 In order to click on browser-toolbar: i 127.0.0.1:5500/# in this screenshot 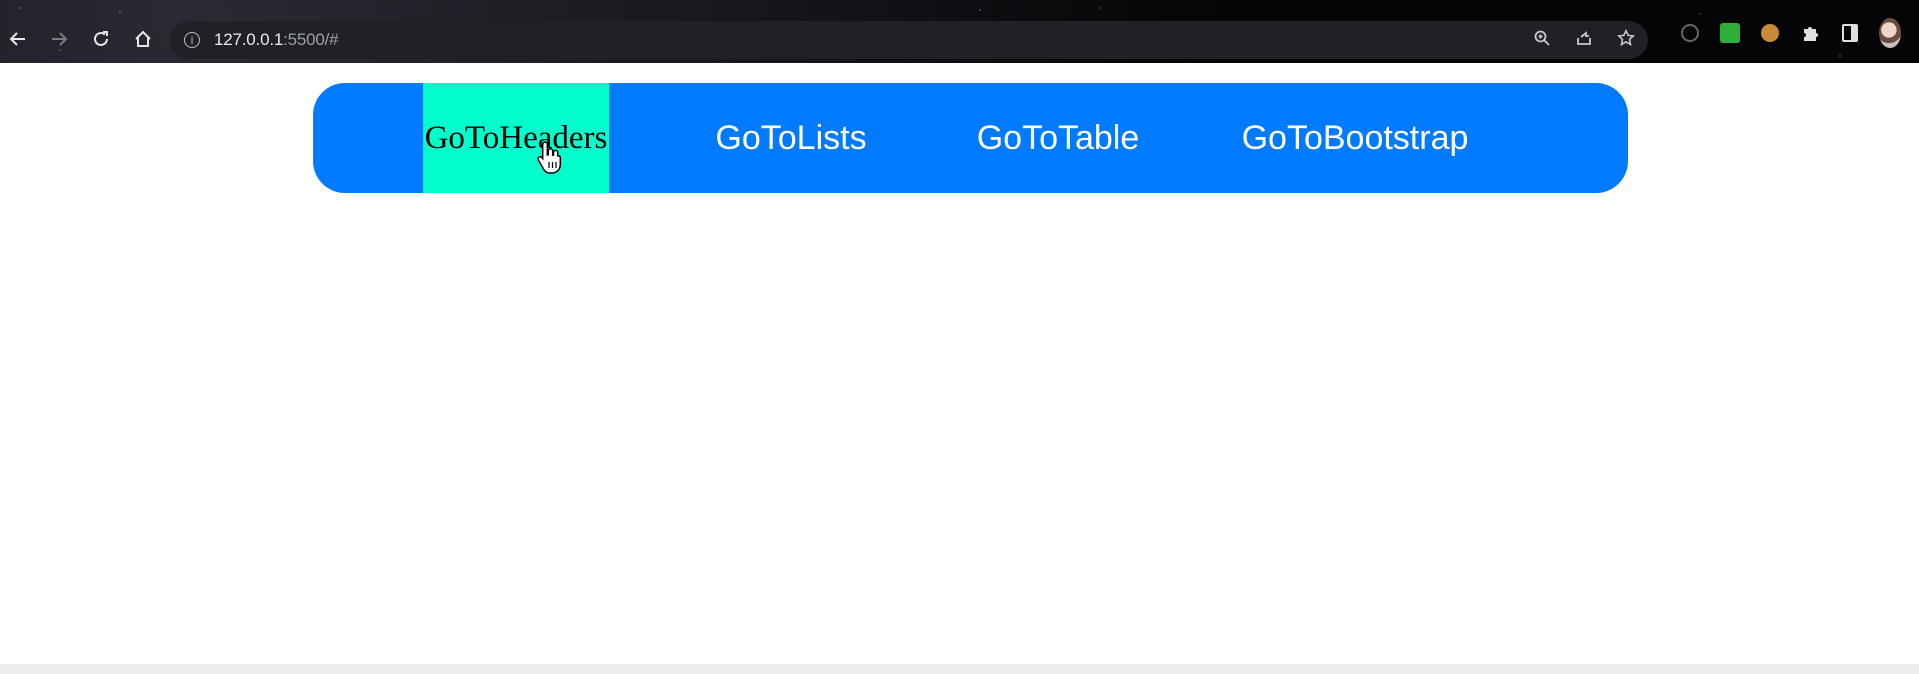, I will do `click(959, 31)`.